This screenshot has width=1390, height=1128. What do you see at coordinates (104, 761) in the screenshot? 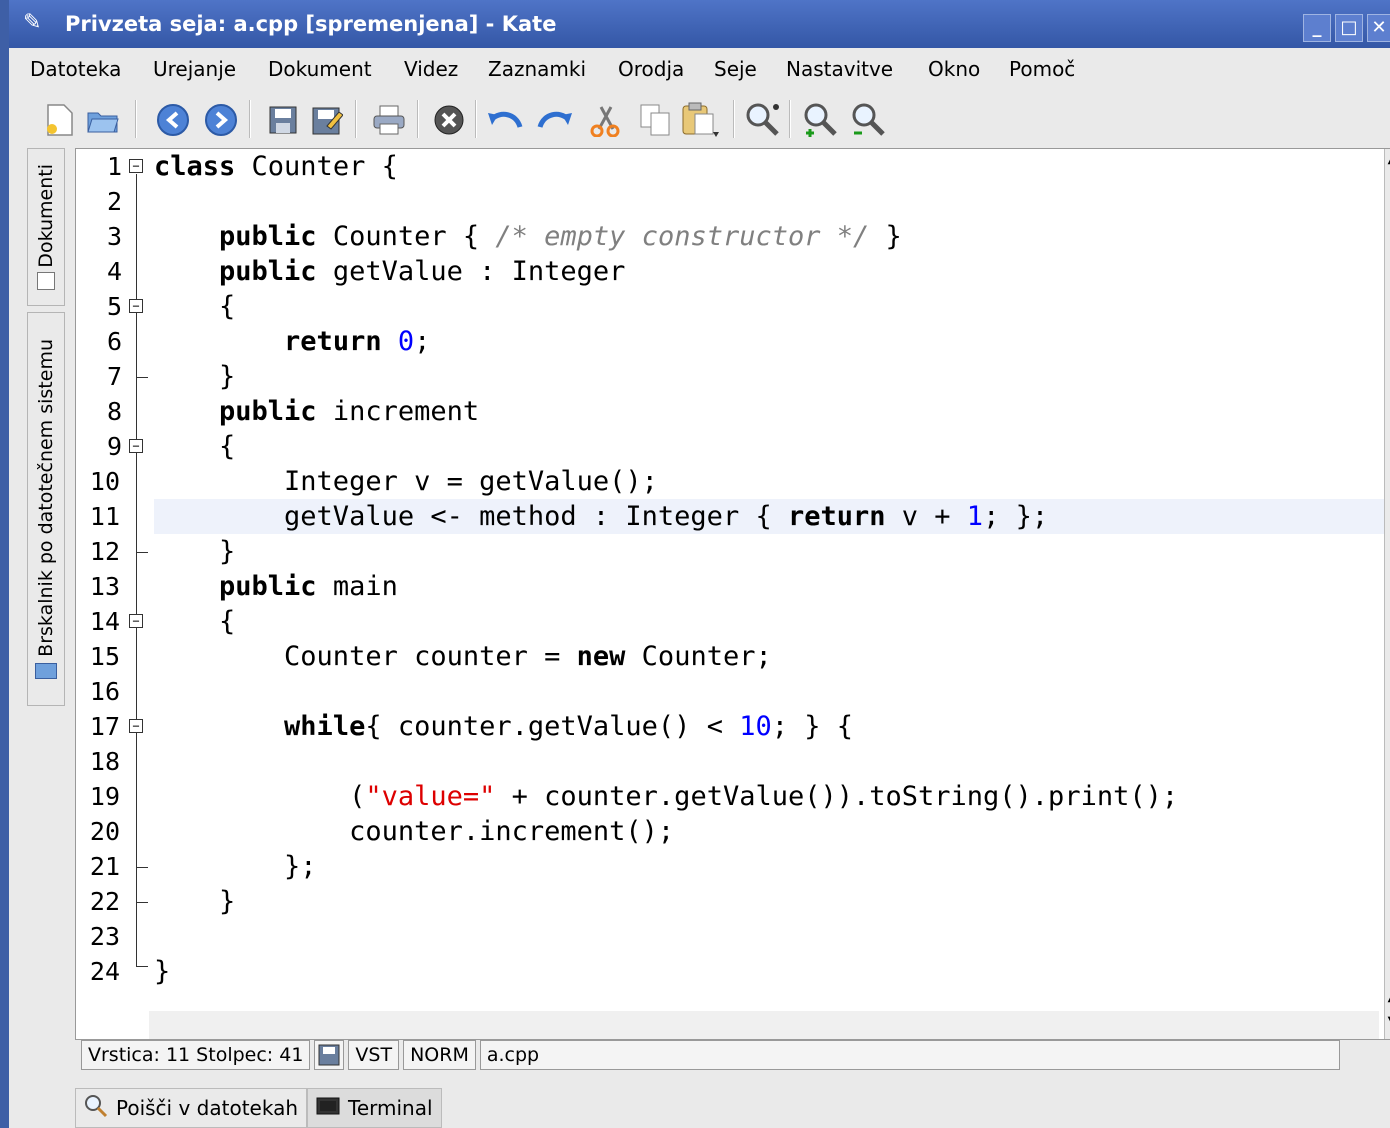
I see `line-number: 18` at bounding box center [104, 761].